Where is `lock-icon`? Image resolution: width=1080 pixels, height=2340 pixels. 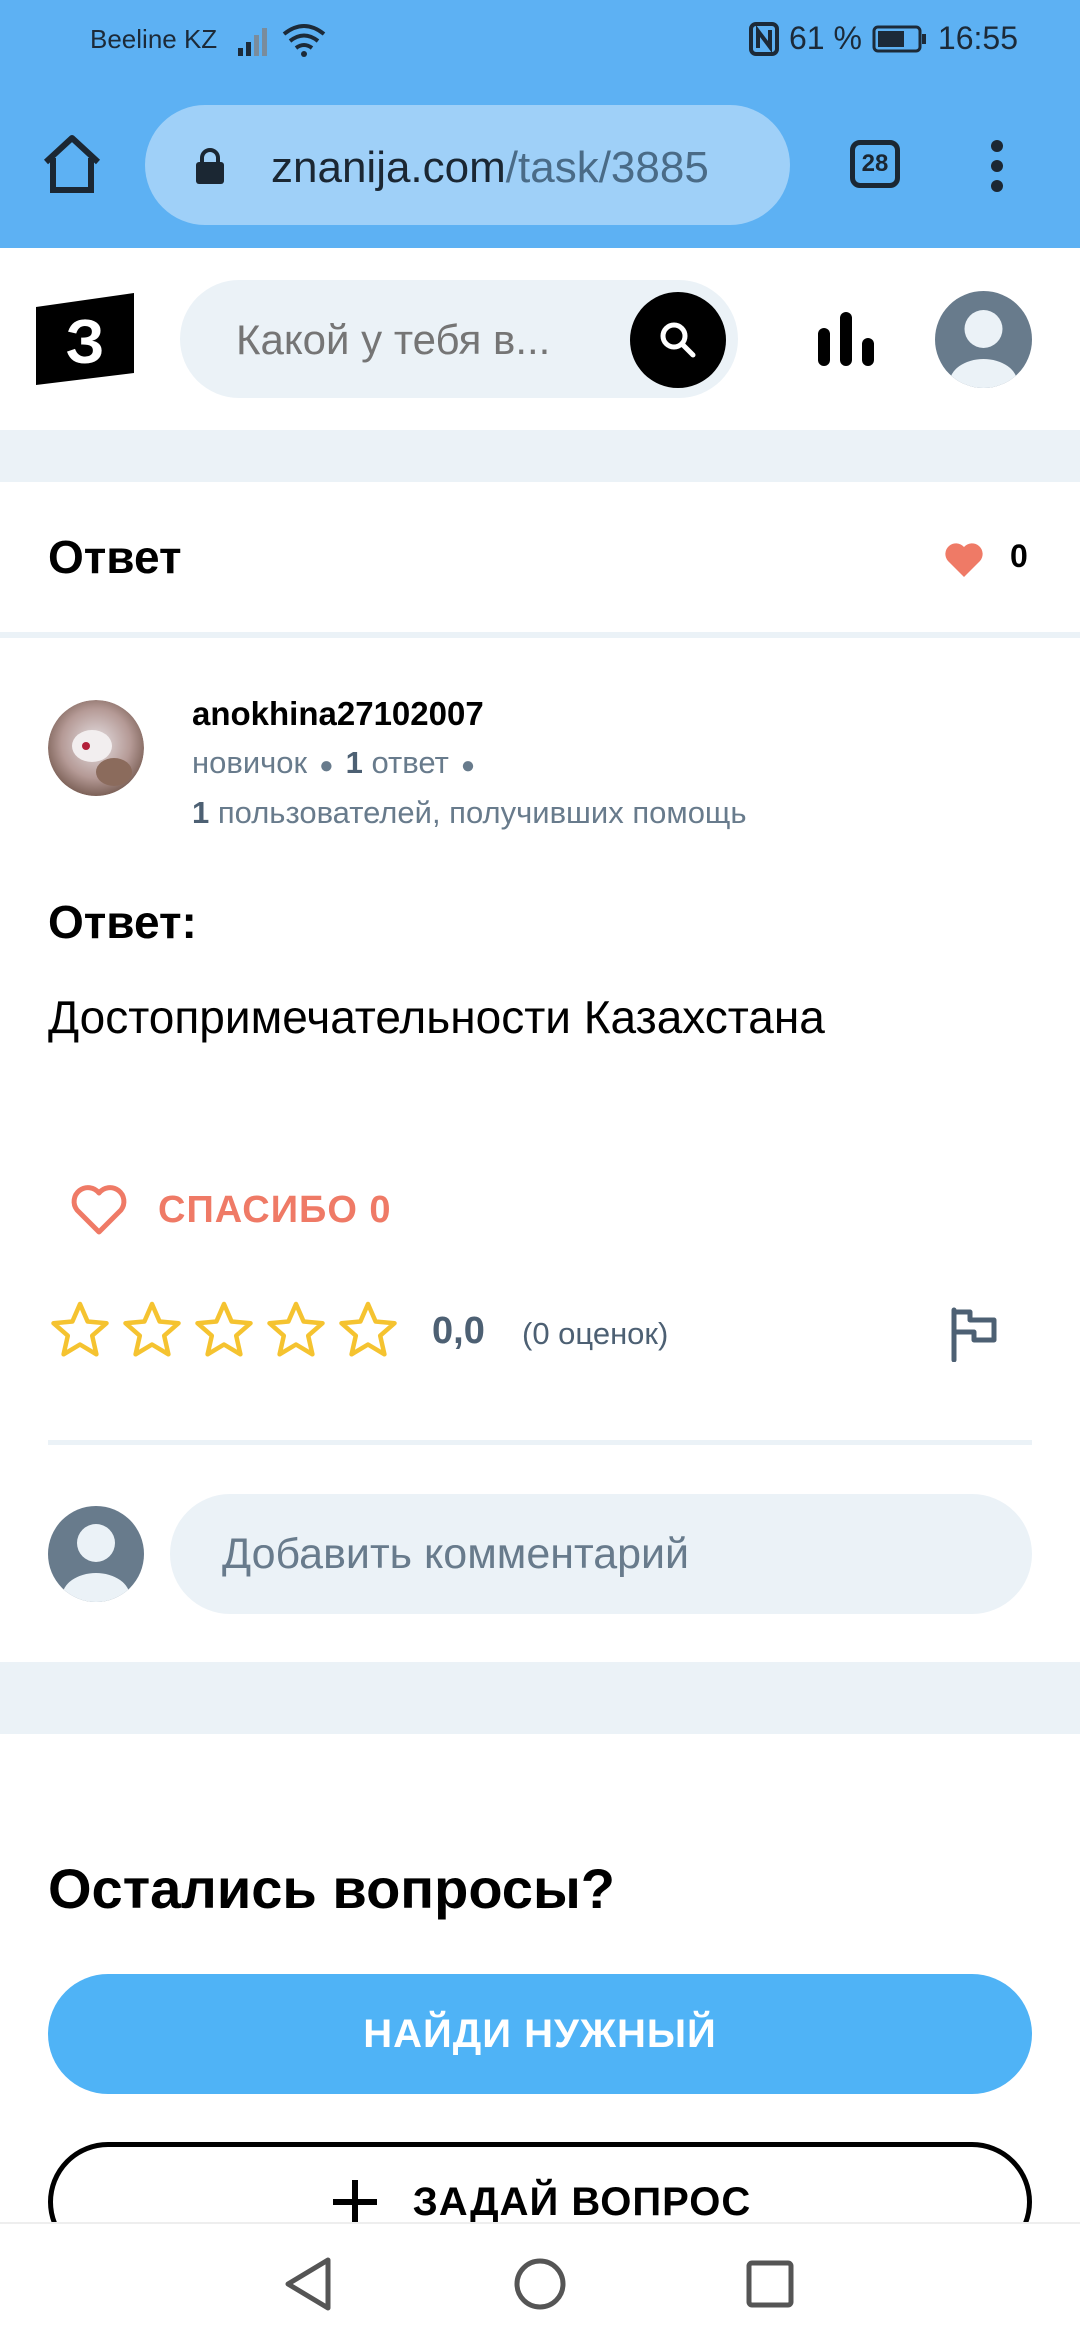
lock-icon is located at coordinates (210, 166).